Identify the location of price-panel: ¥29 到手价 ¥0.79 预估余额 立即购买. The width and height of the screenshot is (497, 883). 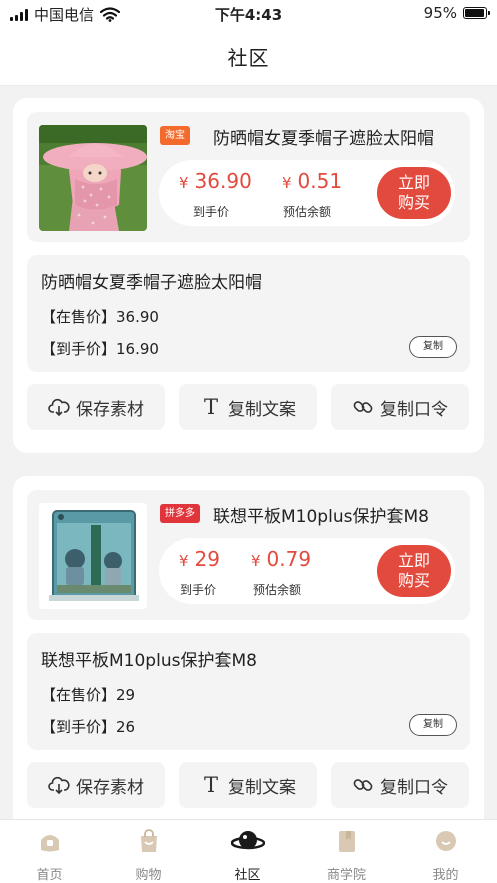
(307, 571).